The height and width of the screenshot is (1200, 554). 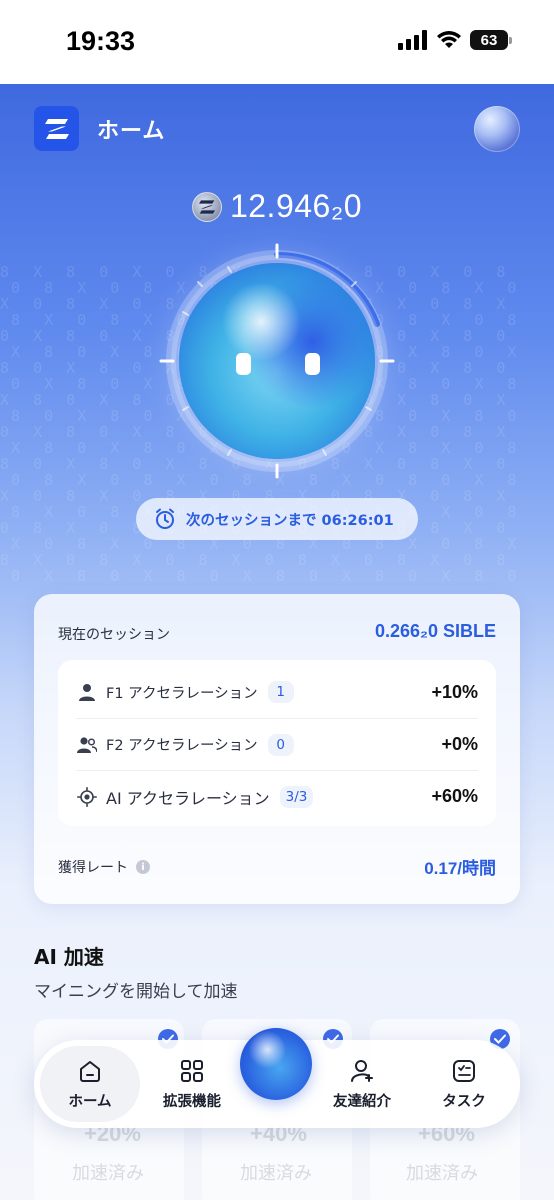 What do you see at coordinates (90, 1101) in the screenshot?
I see `tab-label: ホーム` at bounding box center [90, 1101].